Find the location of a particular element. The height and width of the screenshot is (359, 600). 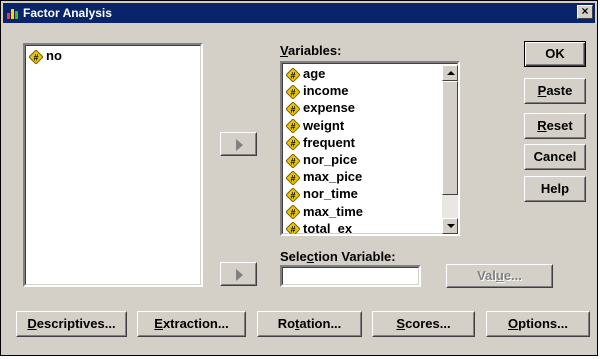

paste-button: Paste is located at coordinates (555, 91).